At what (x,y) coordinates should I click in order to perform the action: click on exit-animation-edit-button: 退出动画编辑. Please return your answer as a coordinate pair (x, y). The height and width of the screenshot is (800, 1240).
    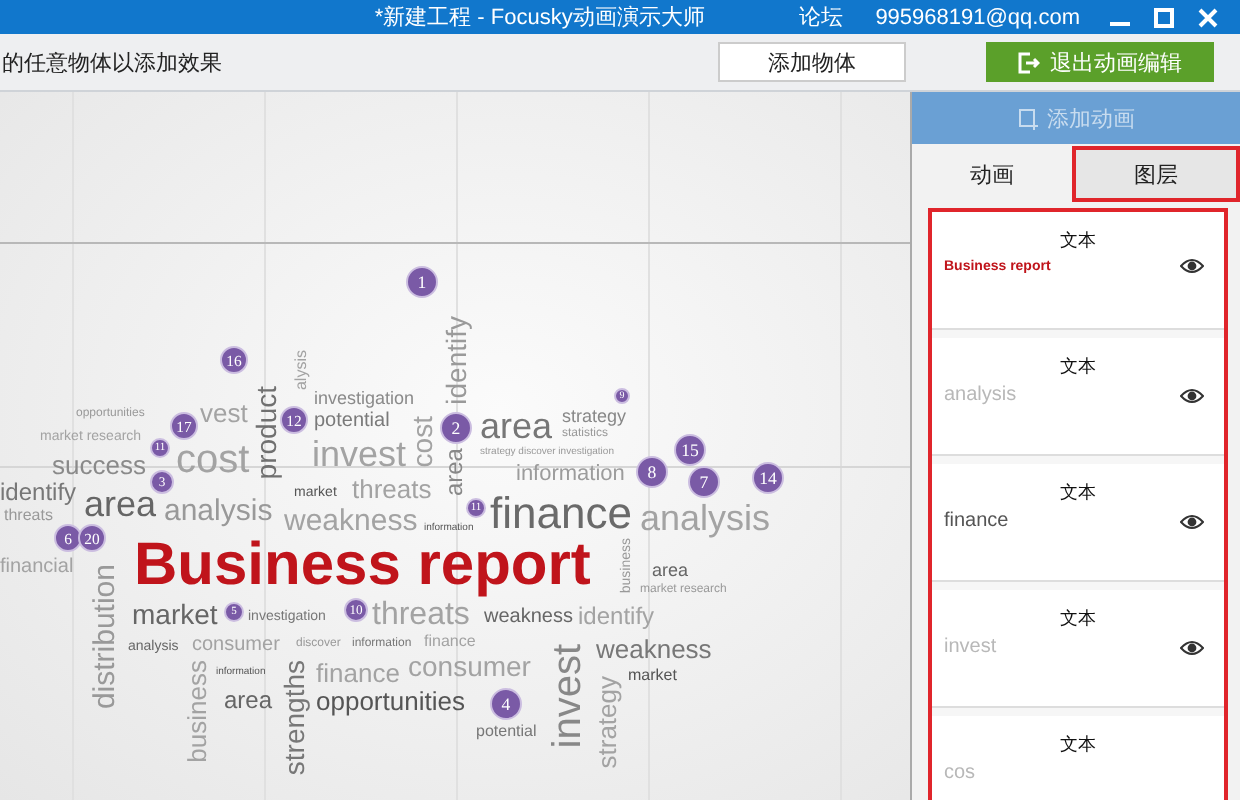
    Looking at the image, I should click on (1100, 62).